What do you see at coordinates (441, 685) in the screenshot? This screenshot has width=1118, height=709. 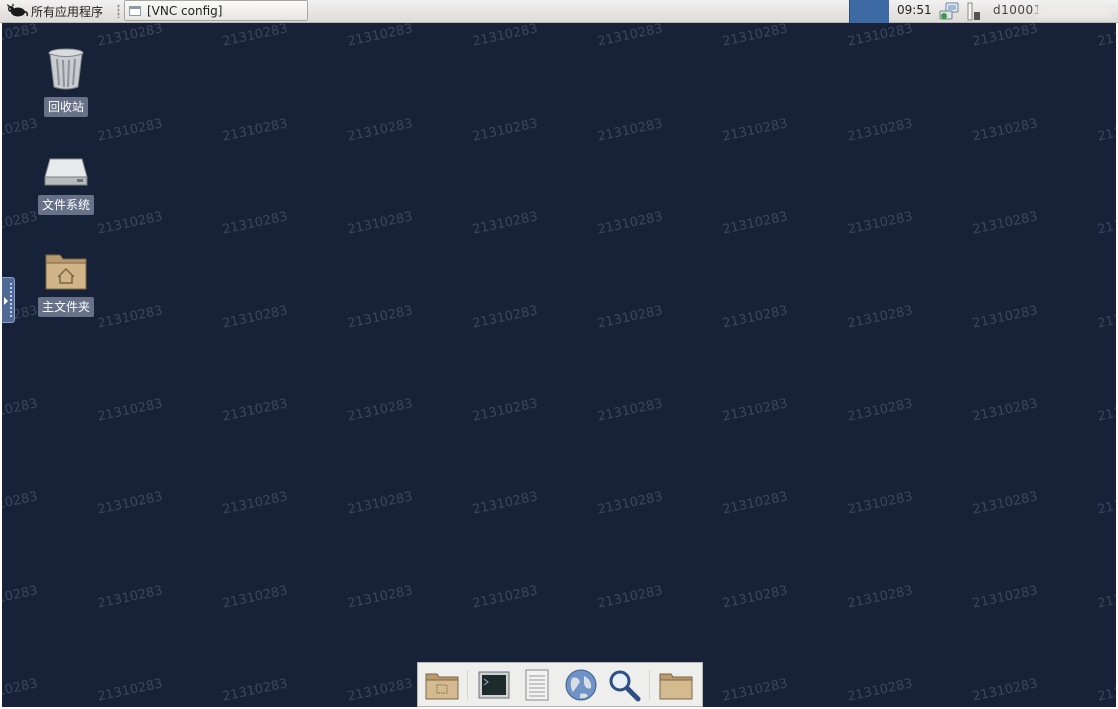 I see `file-manager-icon` at bounding box center [441, 685].